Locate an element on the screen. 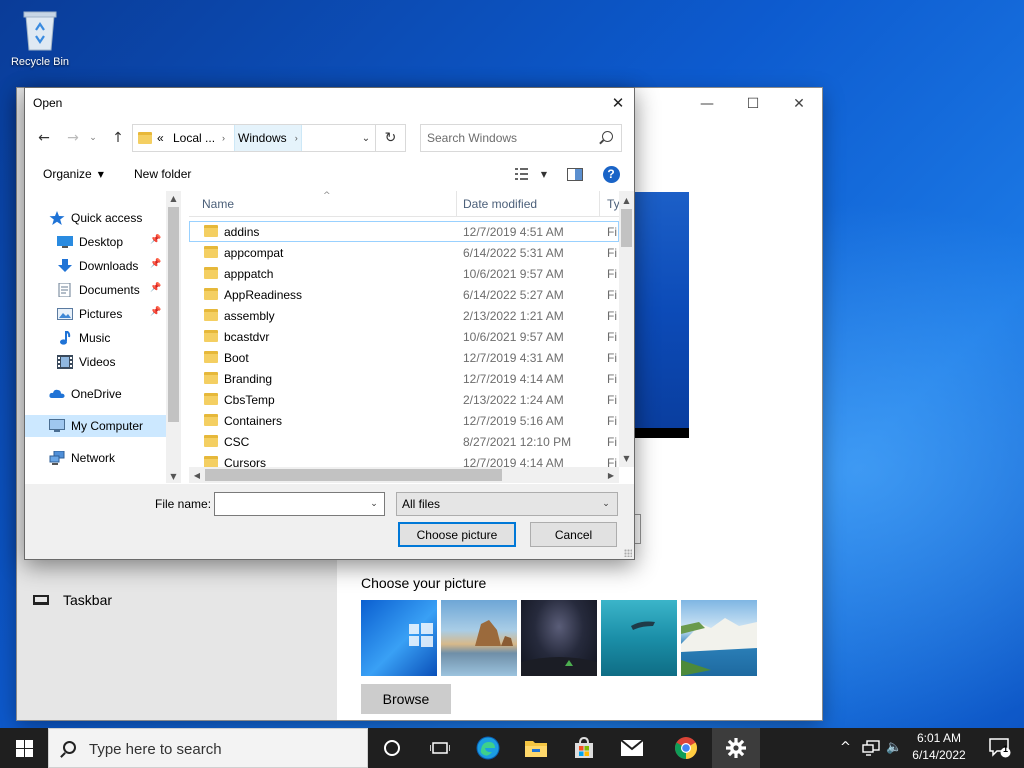 The height and width of the screenshot is (768, 1024). search-icon is located at coordinates (607, 136).